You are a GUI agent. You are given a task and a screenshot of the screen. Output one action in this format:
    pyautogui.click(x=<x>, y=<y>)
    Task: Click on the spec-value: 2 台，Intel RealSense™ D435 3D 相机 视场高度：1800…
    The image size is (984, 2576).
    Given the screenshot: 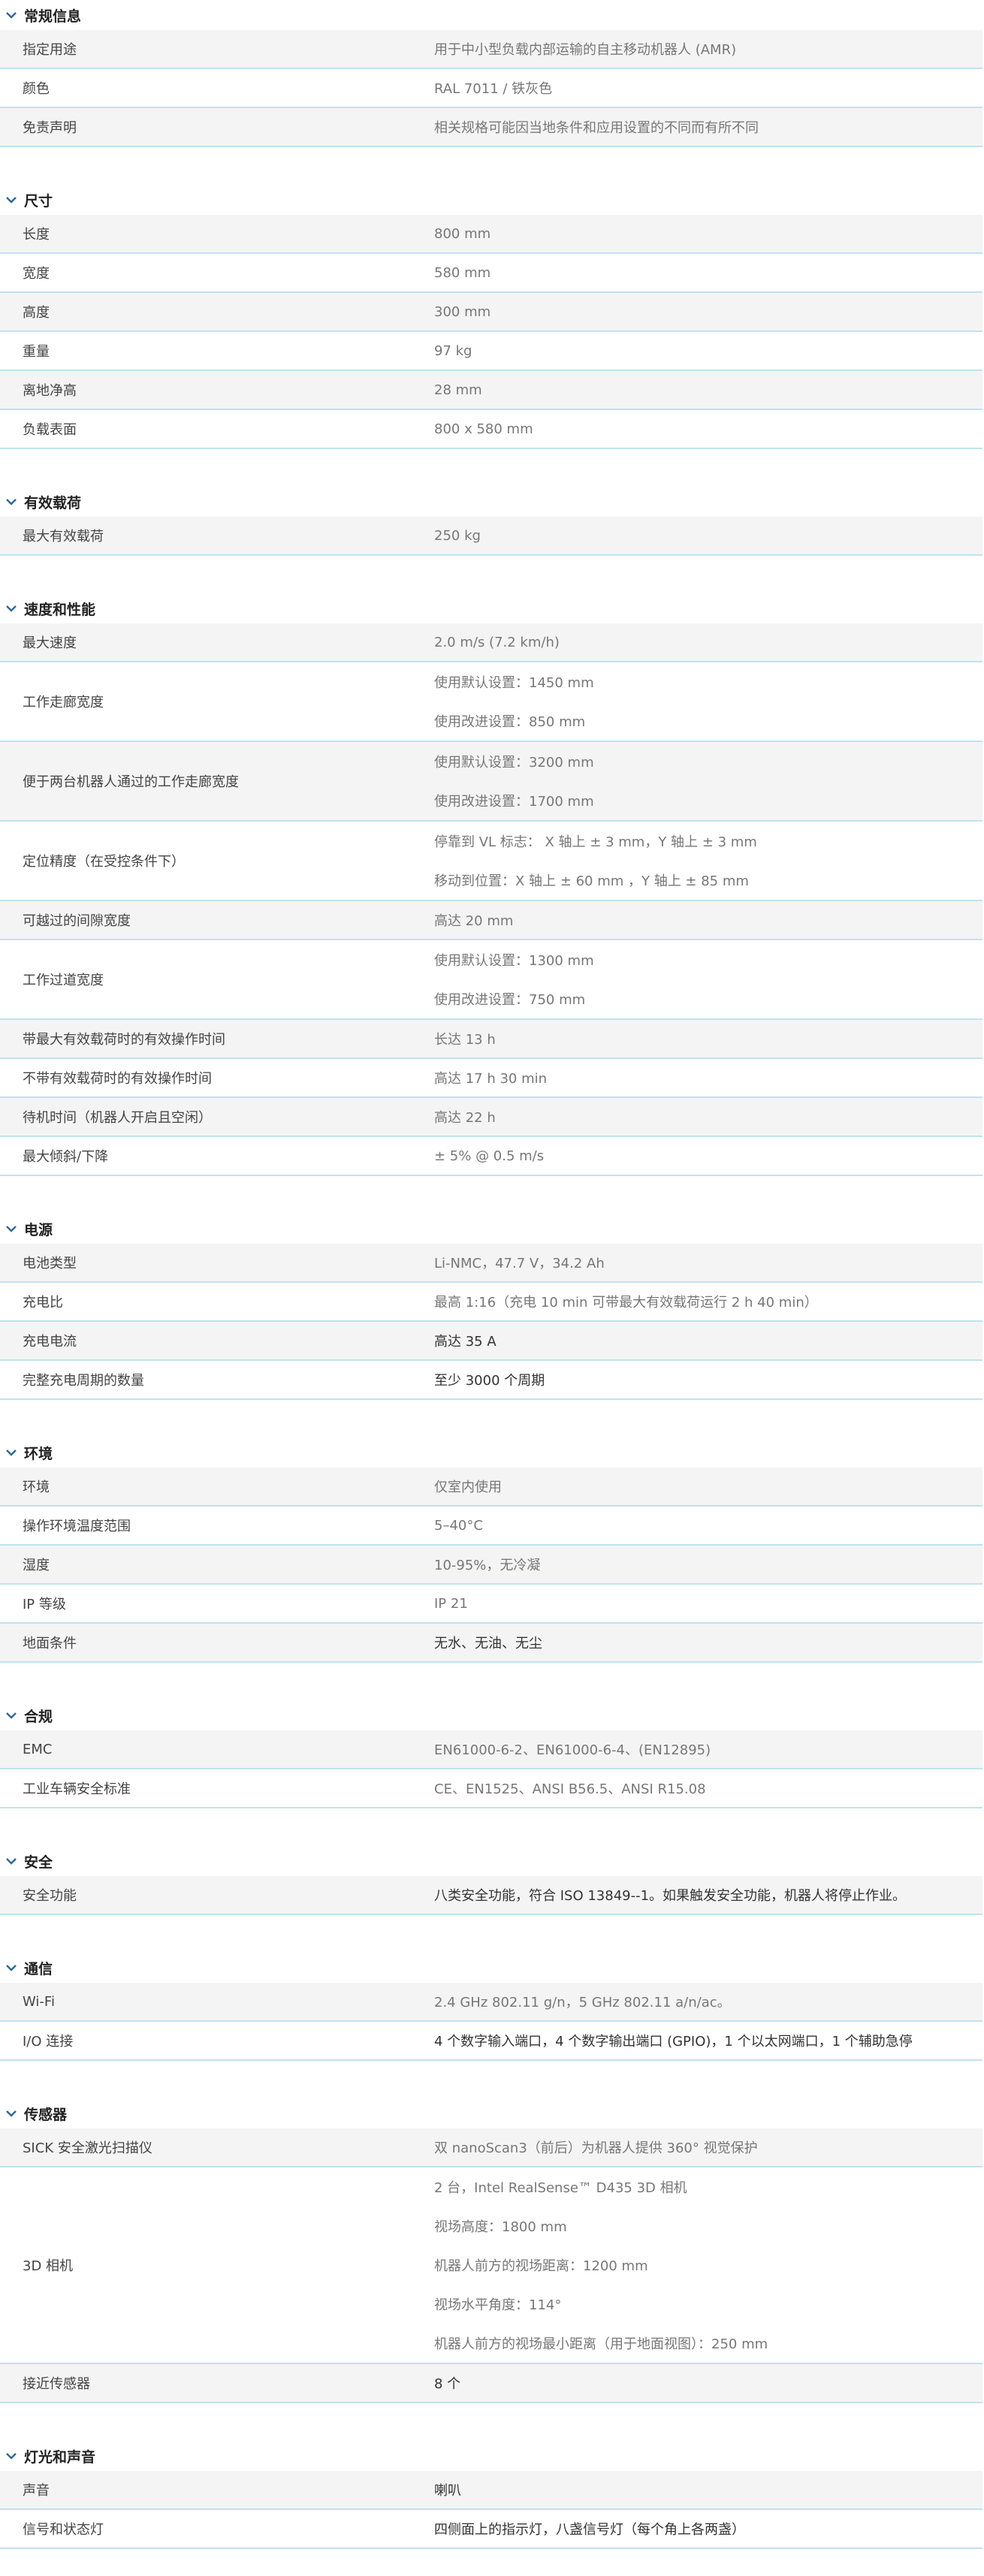 What is the action you would take?
    pyautogui.click(x=708, y=2265)
    